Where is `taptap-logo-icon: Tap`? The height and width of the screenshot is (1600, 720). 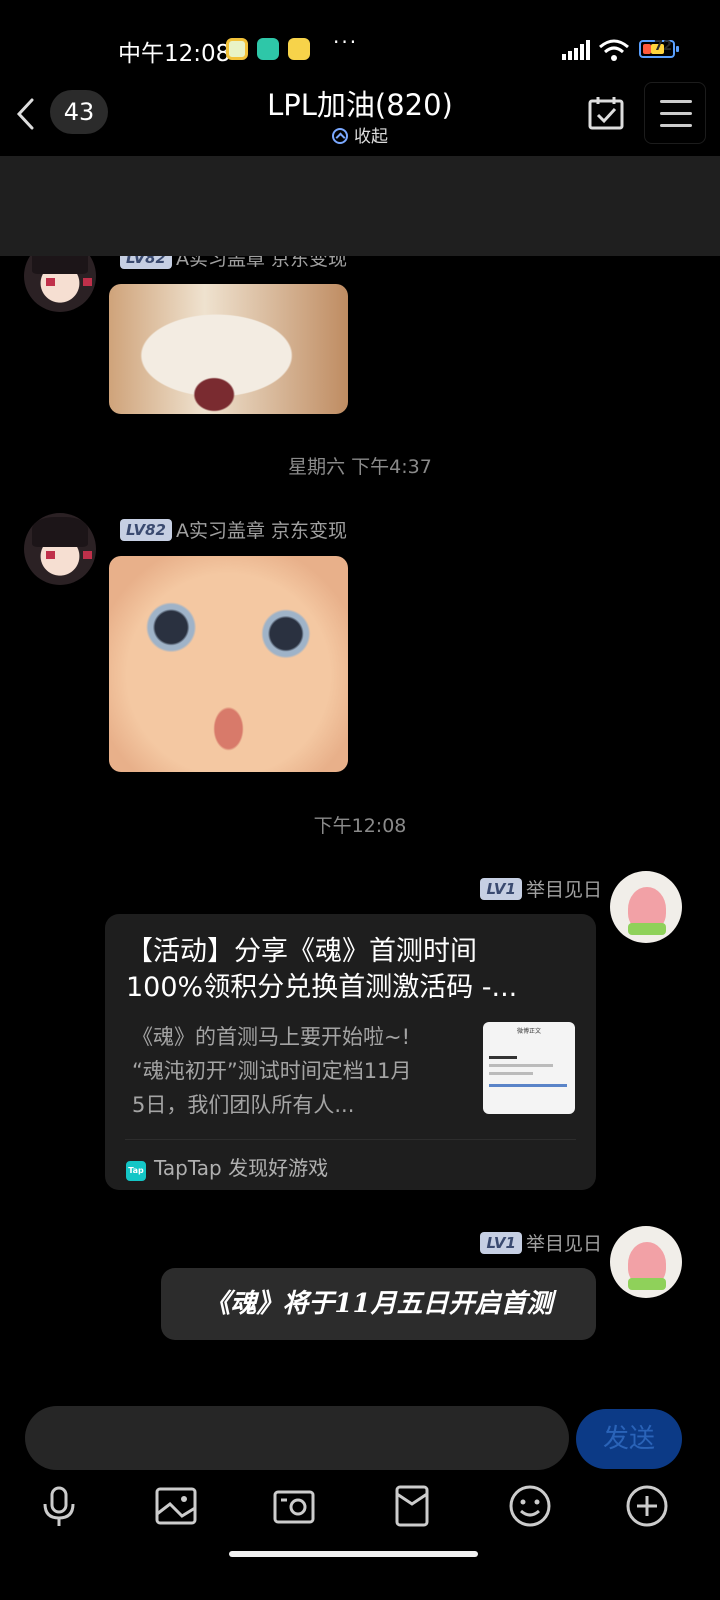 taptap-logo-icon: Tap is located at coordinates (136, 1171).